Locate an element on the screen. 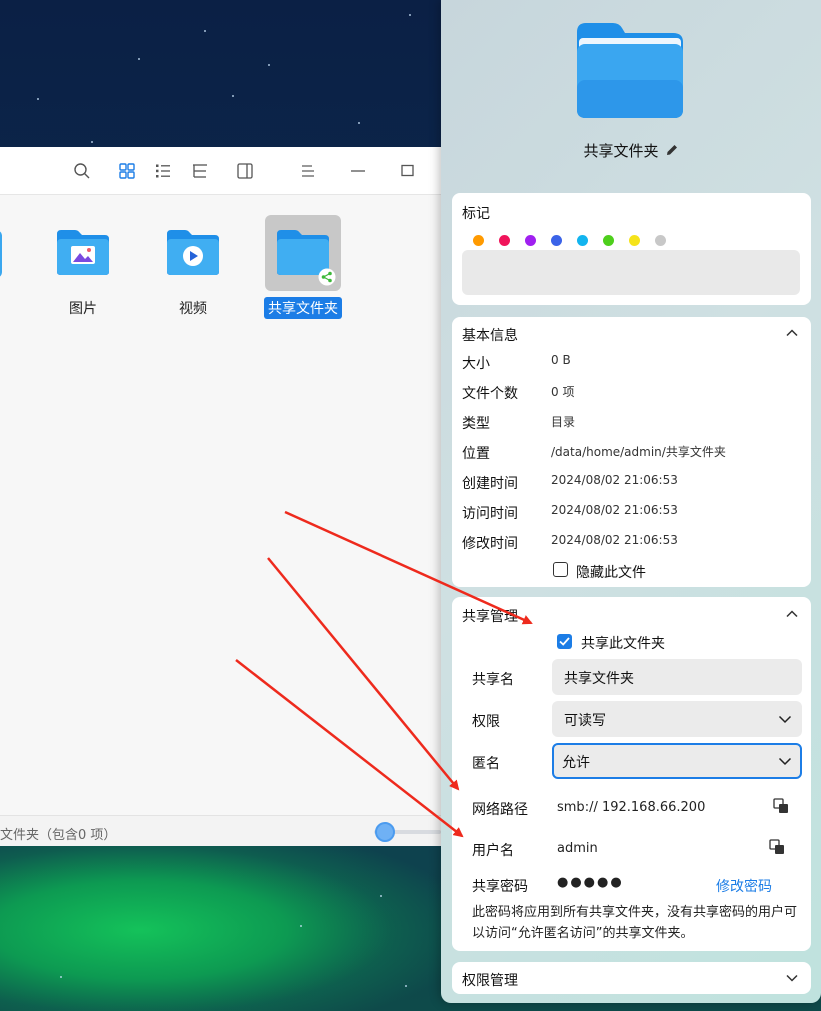  info-row-created: 创建时间 2024/08/02 21:06:53 is located at coordinates (632, 484).